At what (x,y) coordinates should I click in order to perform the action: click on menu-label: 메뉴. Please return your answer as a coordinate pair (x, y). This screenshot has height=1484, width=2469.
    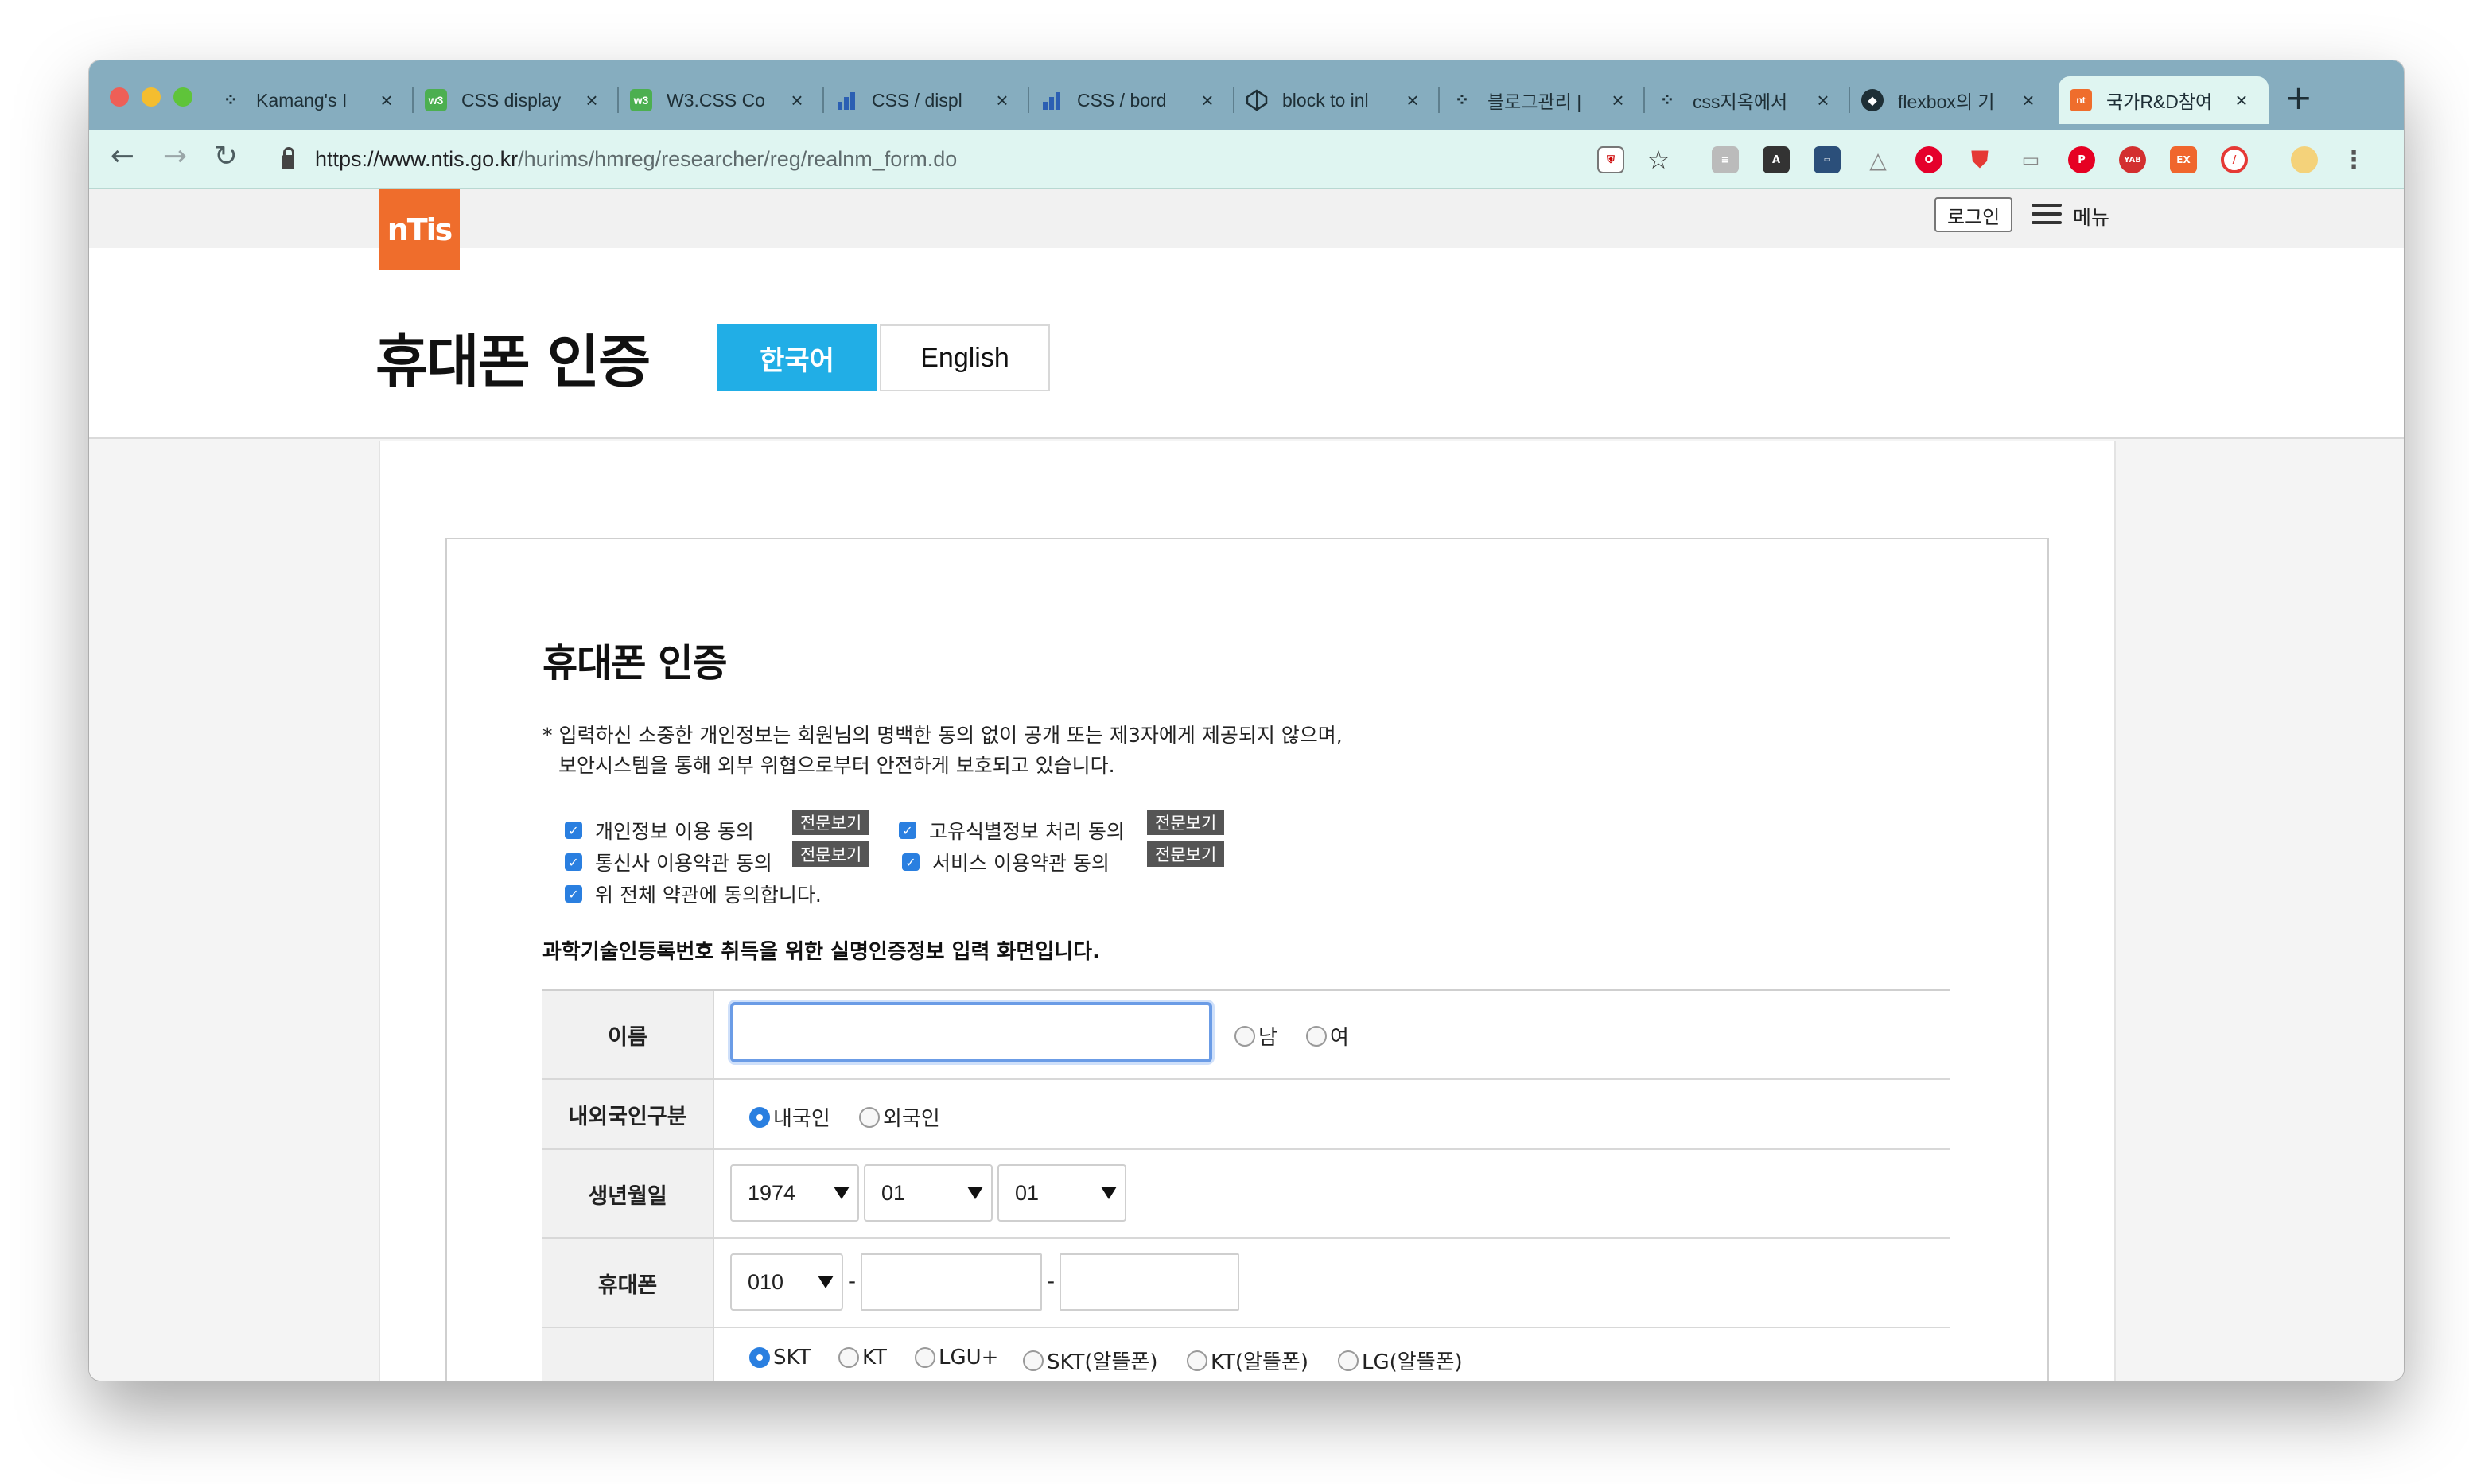
    Looking at the image, I should click on (2091, 217).